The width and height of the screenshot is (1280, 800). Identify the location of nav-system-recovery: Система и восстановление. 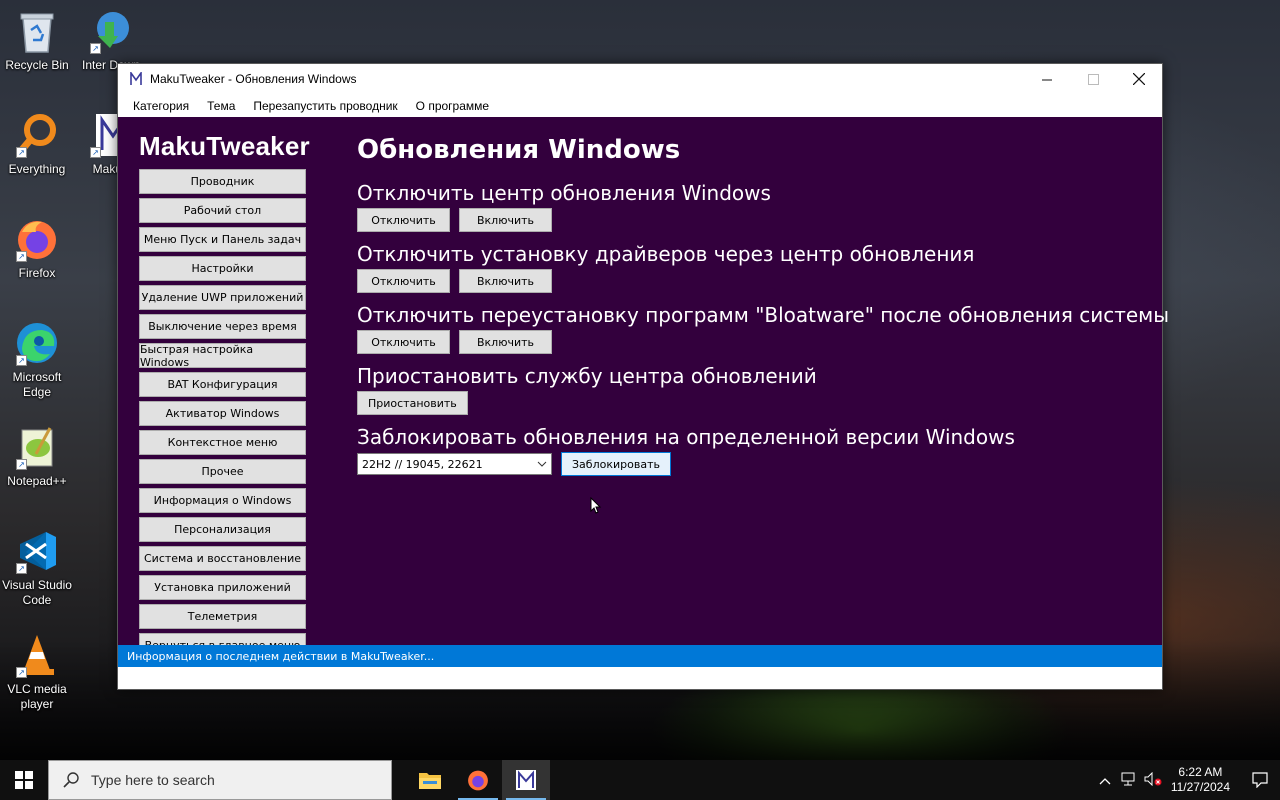
(222, 558).